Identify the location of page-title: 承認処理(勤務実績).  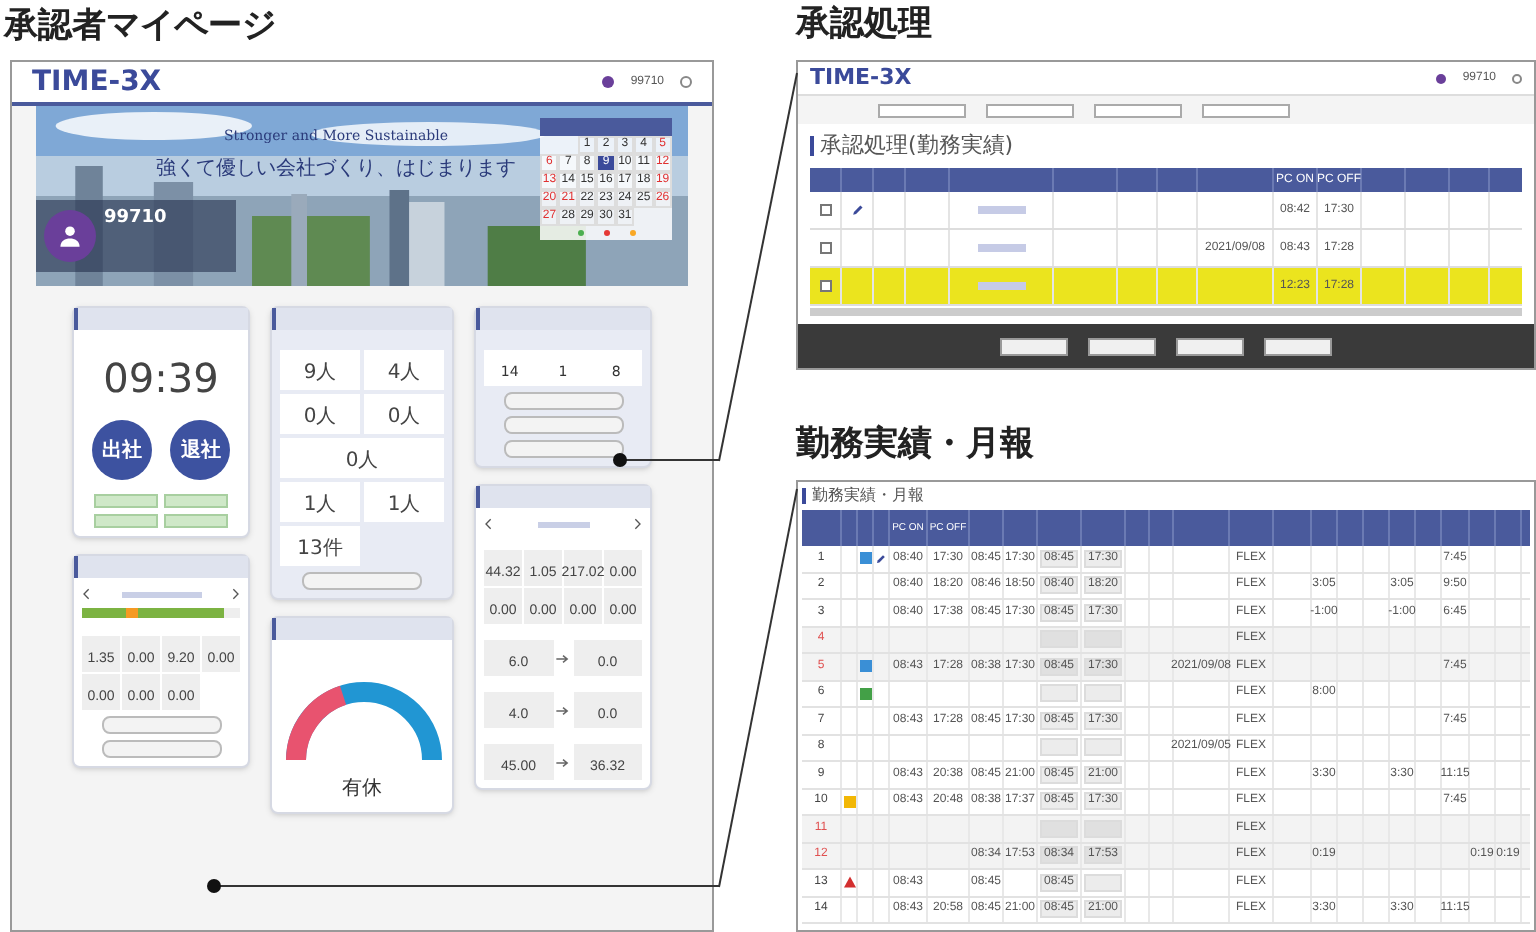
(917, 145).